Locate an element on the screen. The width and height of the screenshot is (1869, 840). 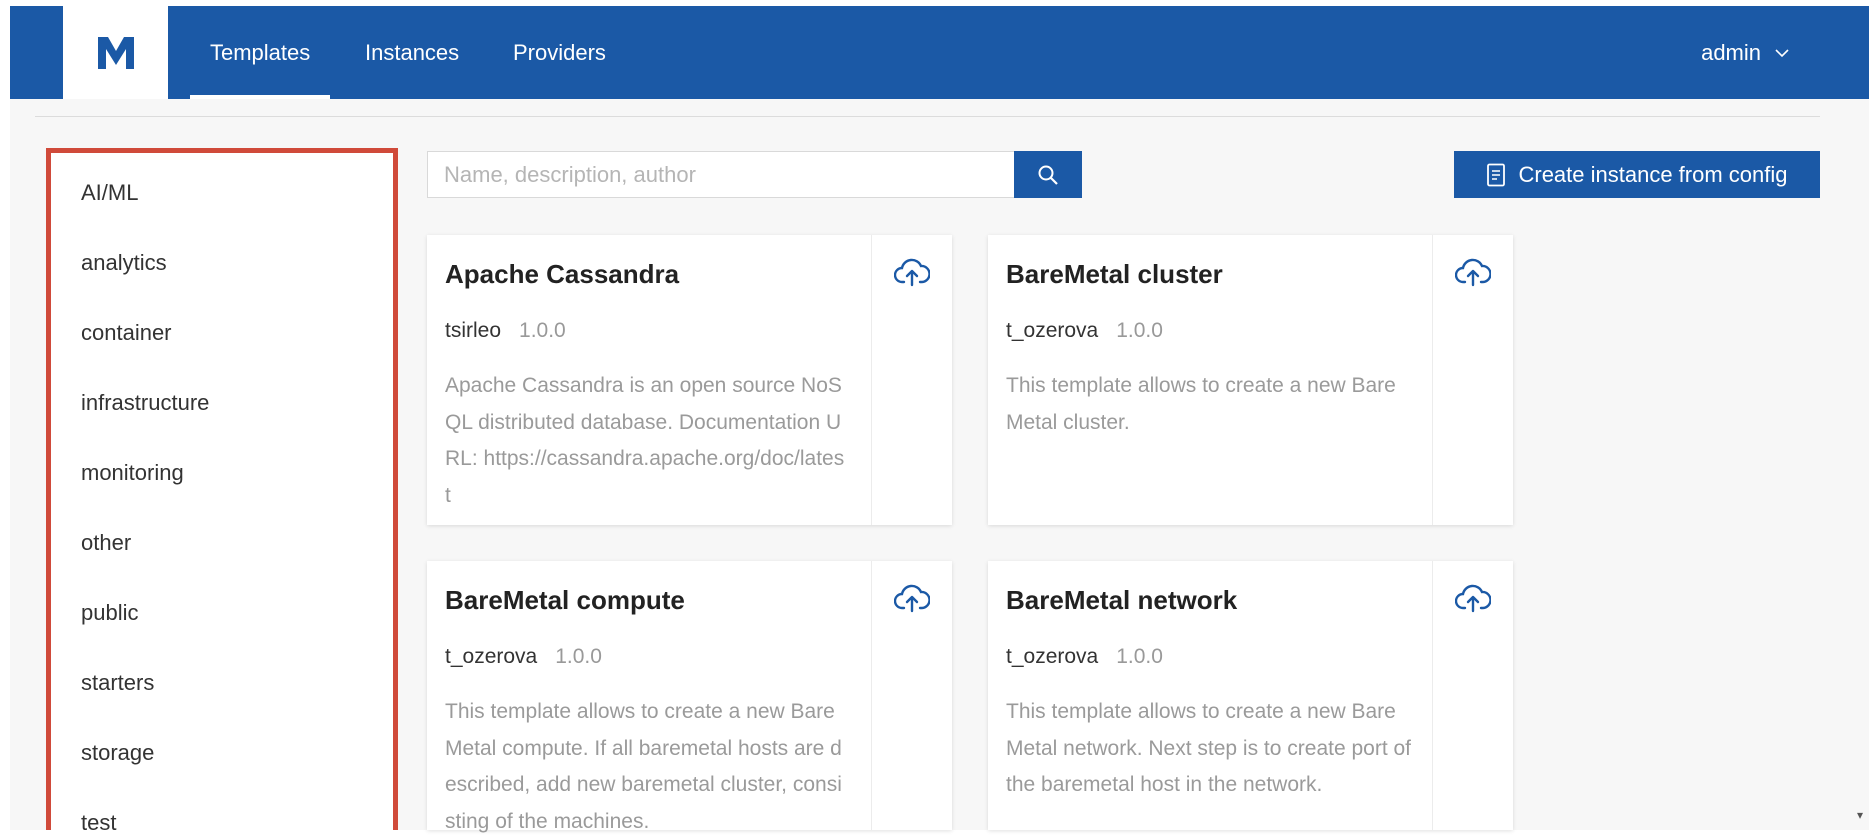
template-meta: tsirleo 1.0.0 is located at coordinates (505, 331).